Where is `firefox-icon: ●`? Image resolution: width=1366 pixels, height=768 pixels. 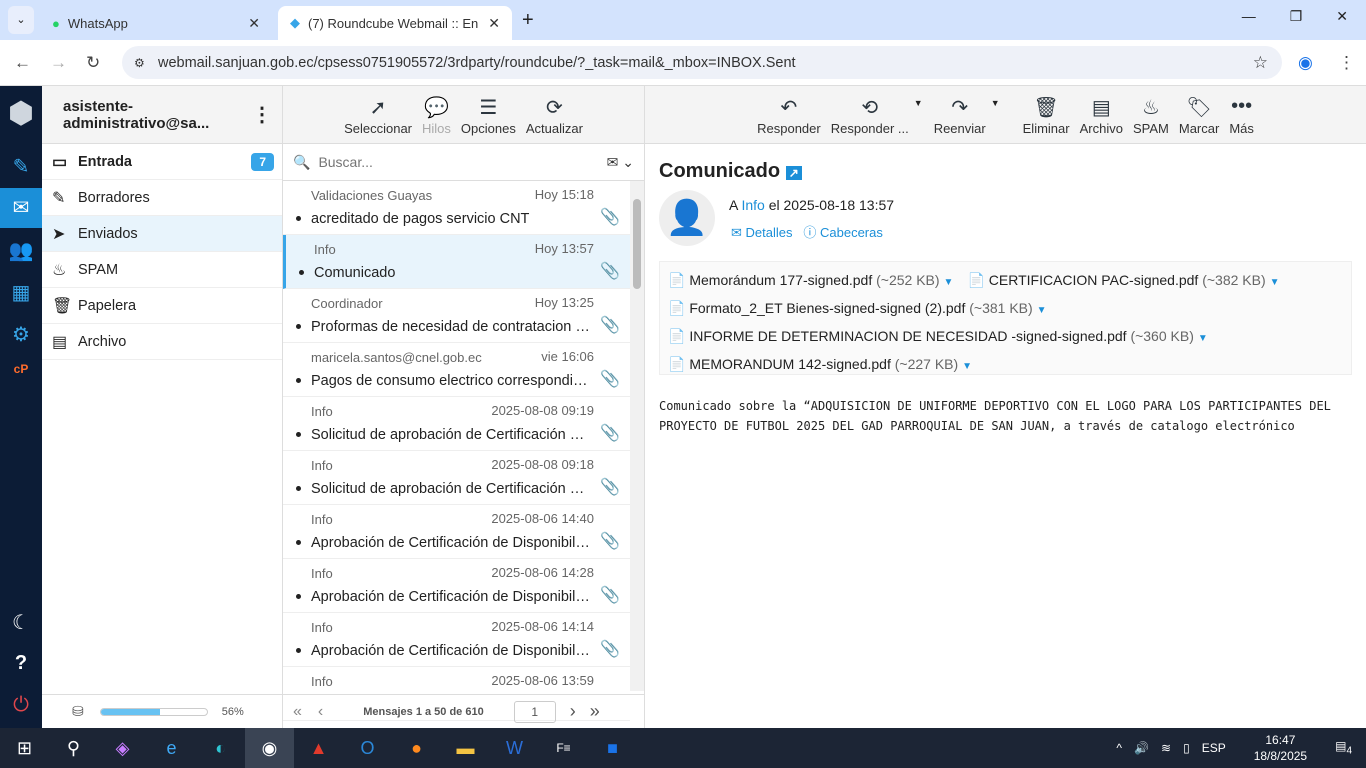 firefox-icon: ● is located at coordinates (416, 748).